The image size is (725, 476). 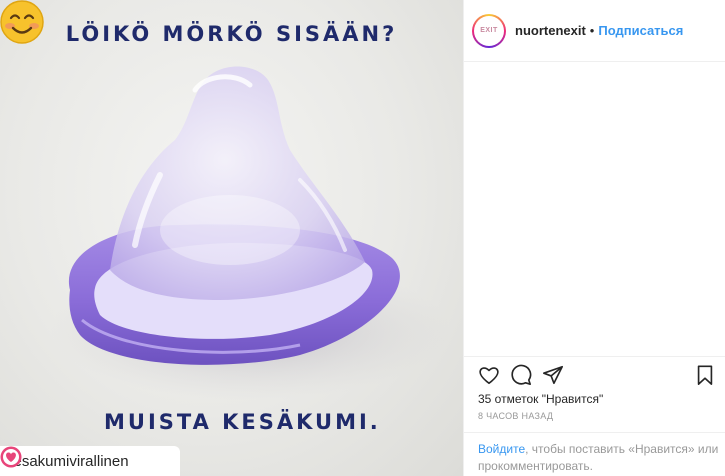 I want to click on image-headline: LÖIKÖ MÖRKÖ SISÄÄN?, so click(x=231, y=34).